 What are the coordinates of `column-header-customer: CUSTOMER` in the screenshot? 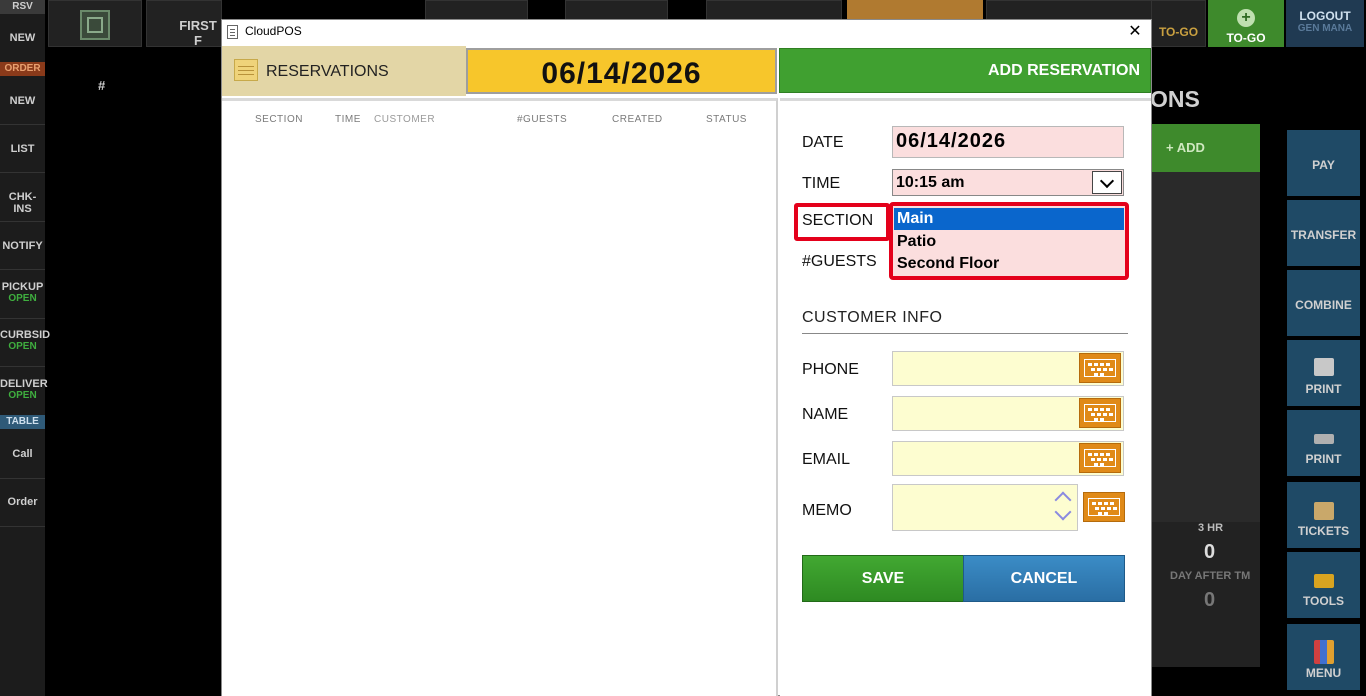 It's located at (404, 119).